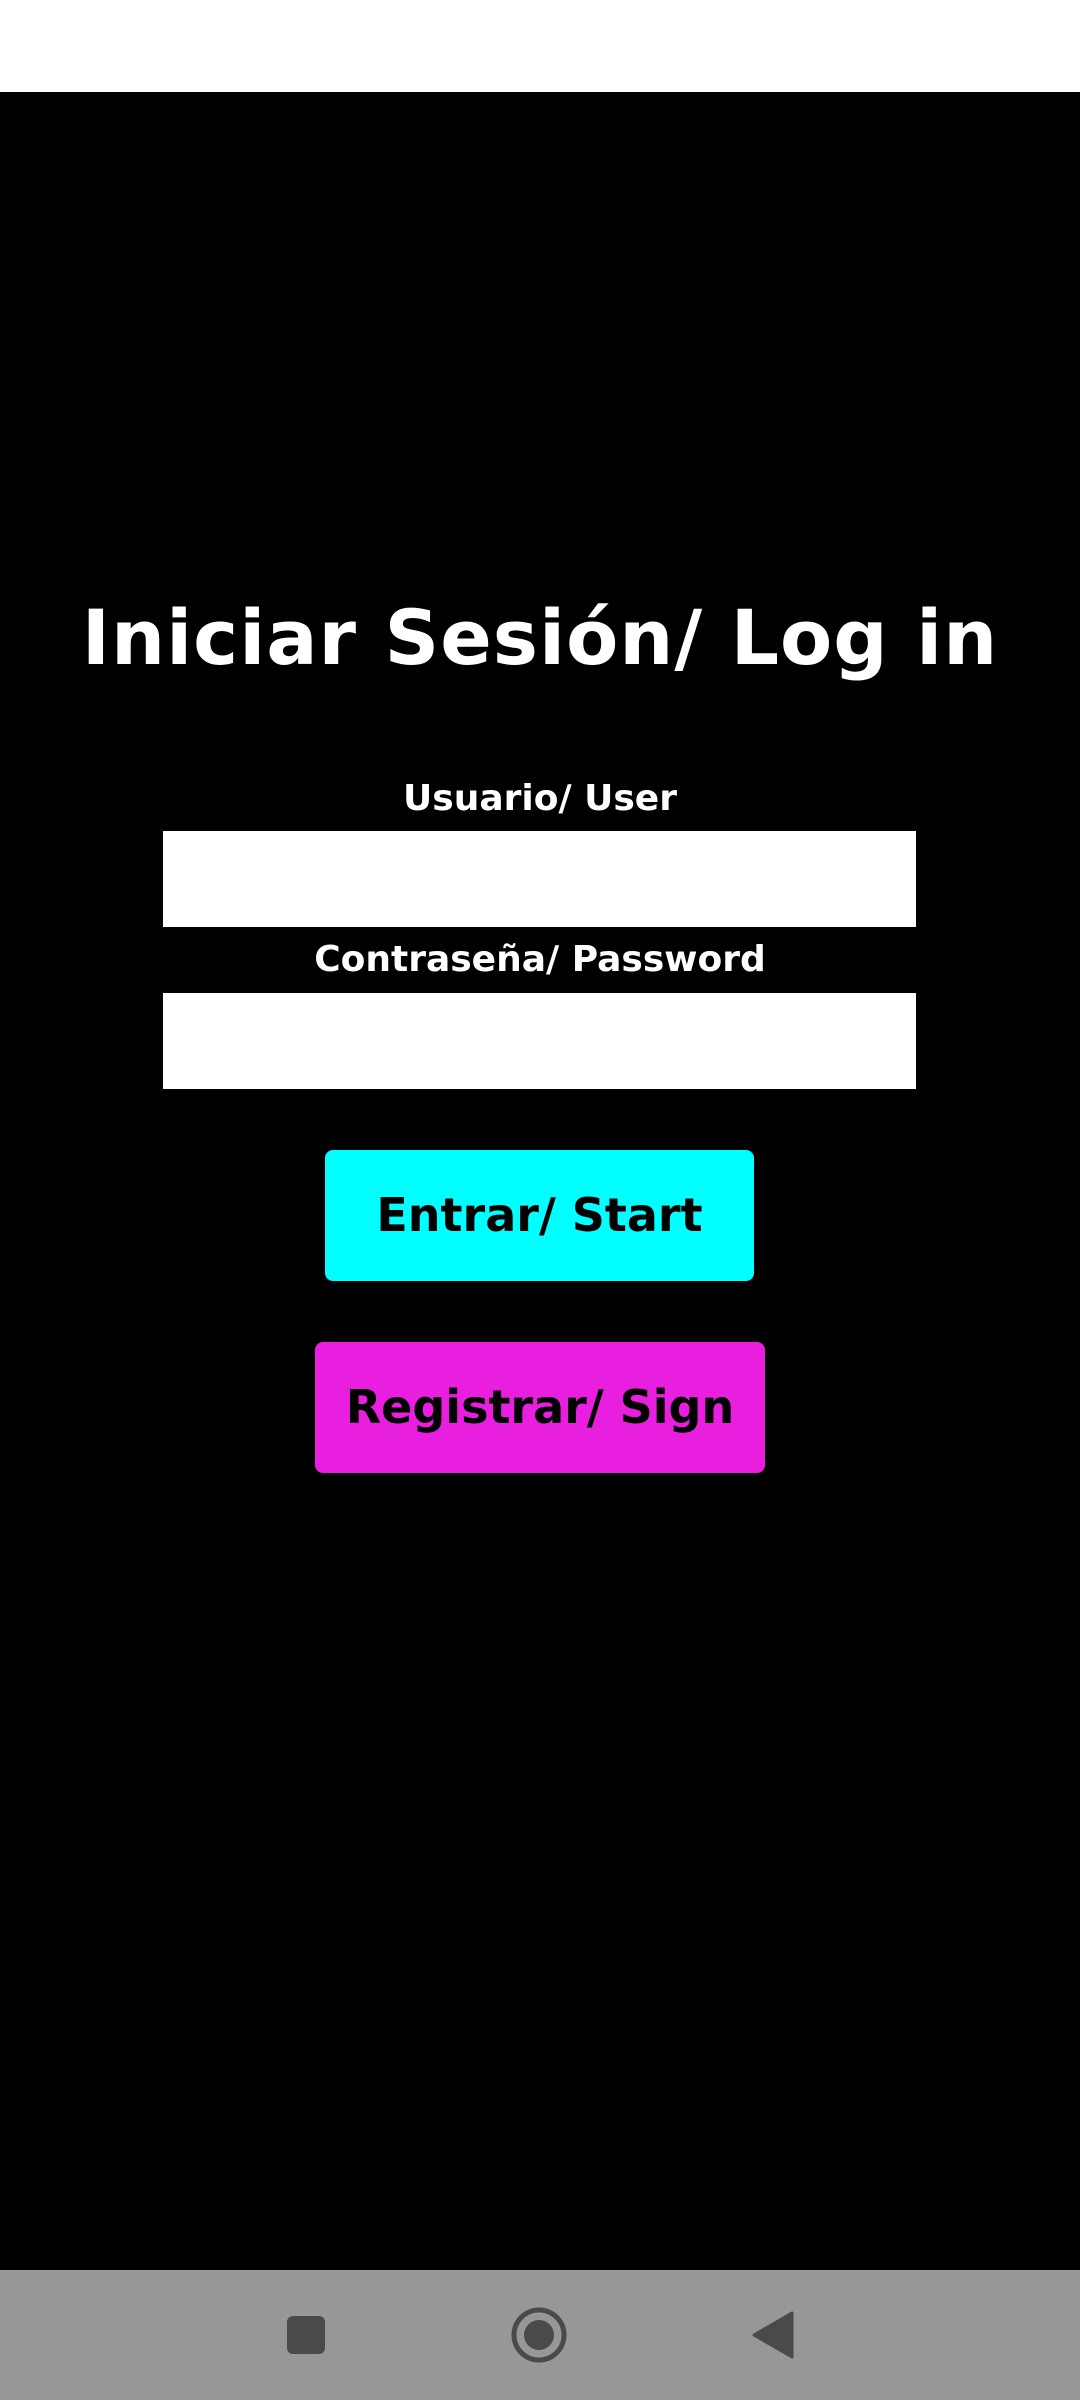 The width and height of the screenshot is (1080, 2400). Describe the element at coordinates (539, 879) in the screenshot. I see `user-input` at that location.